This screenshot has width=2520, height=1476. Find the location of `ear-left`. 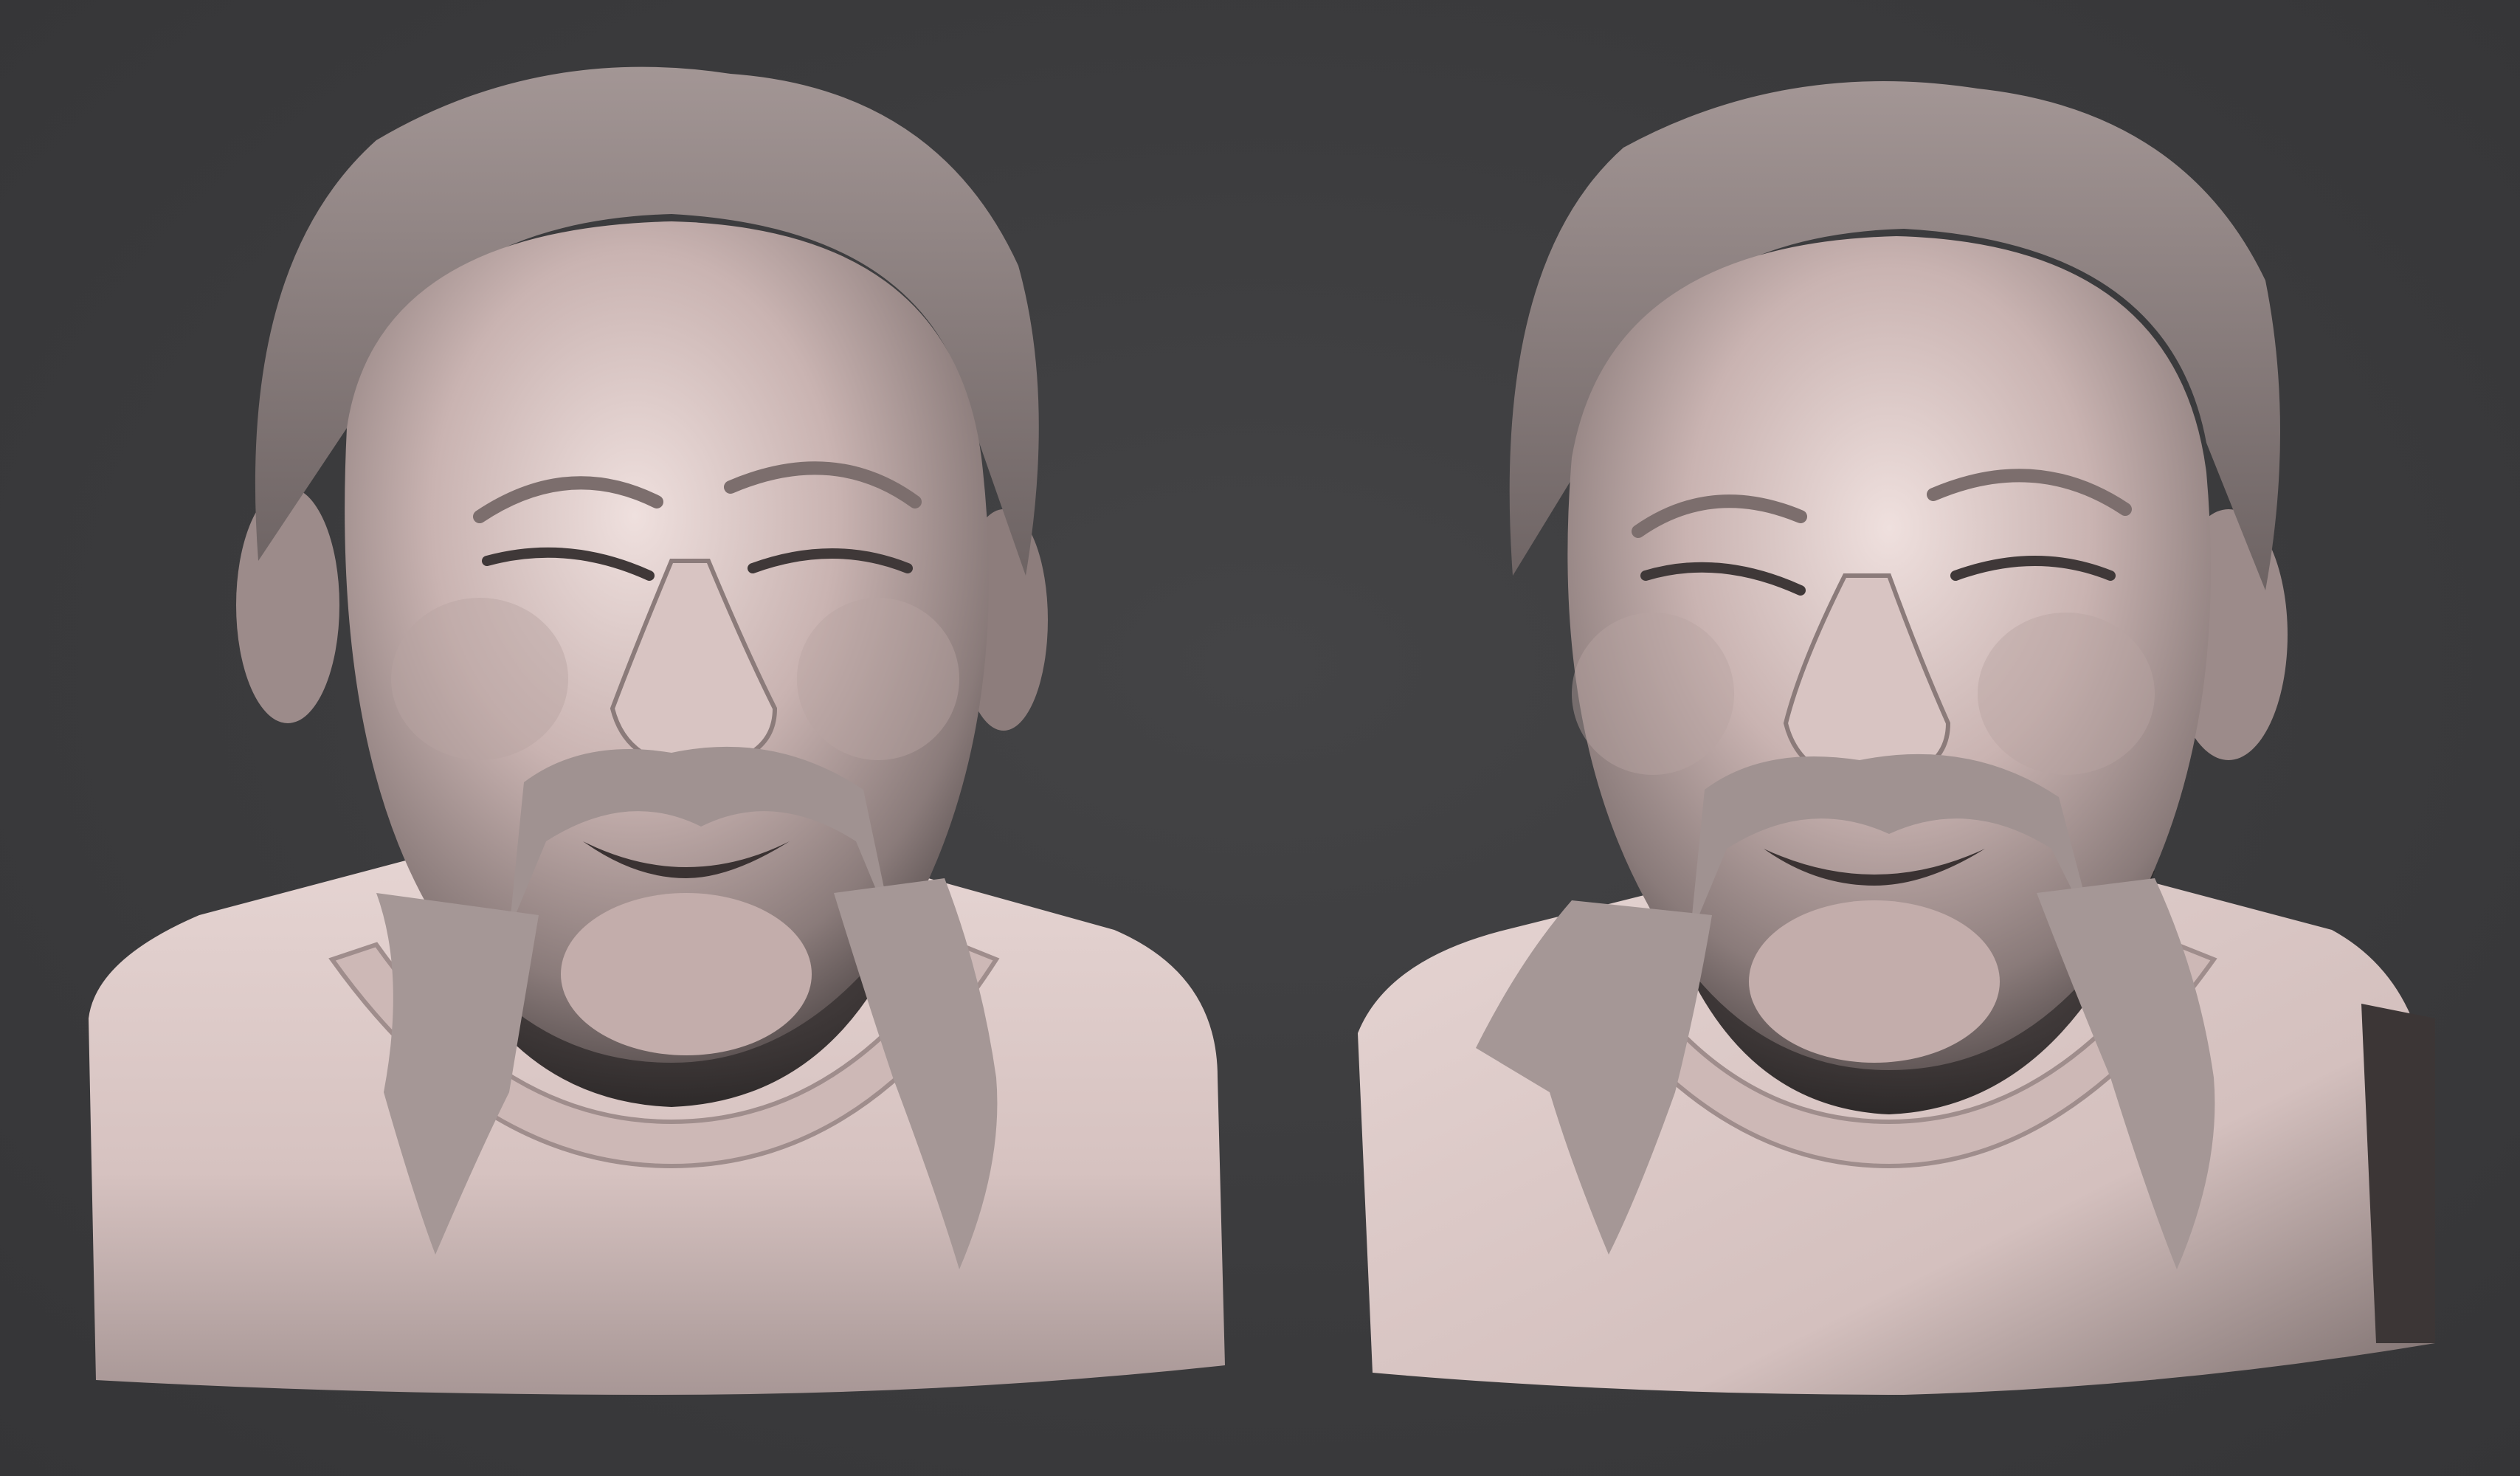

ear-left is located at coordinates (287, 605).